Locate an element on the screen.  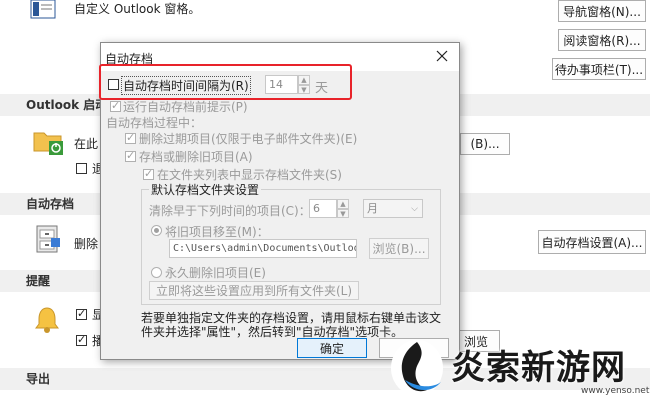
reminder-play-checkbox is located at coordinates (81, 339).